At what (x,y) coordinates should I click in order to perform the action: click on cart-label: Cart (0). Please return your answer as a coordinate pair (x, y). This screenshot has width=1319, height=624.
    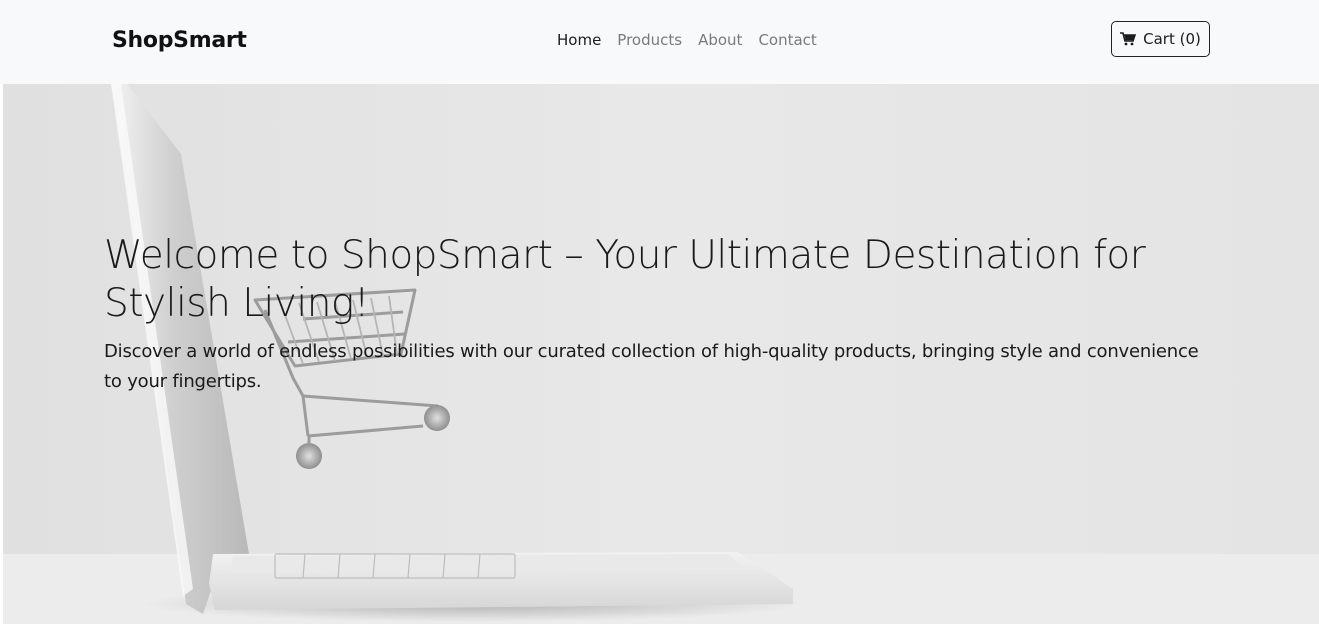
    Looking at the image, I should click on (1172, 39).